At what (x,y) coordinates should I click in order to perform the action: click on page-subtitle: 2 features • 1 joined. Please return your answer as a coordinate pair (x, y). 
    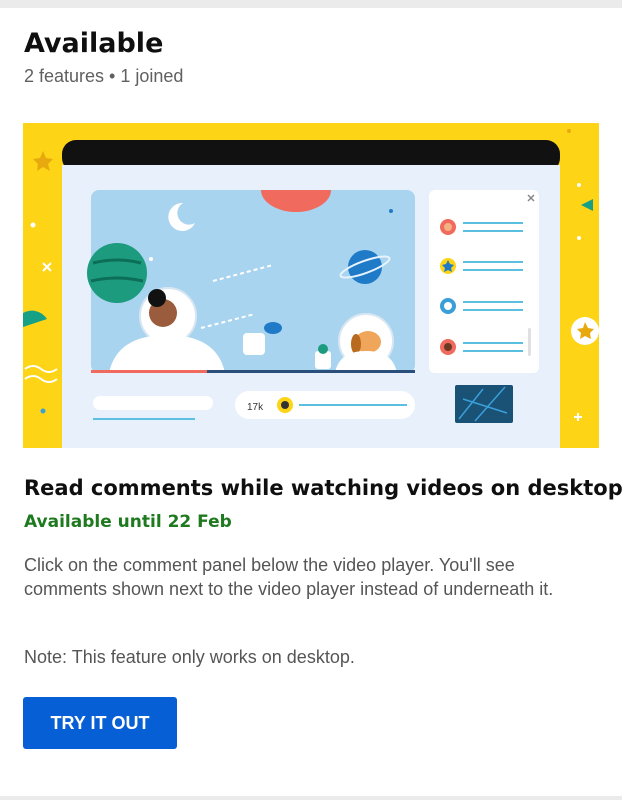
    Looking at the image, I should click on (104, 76).